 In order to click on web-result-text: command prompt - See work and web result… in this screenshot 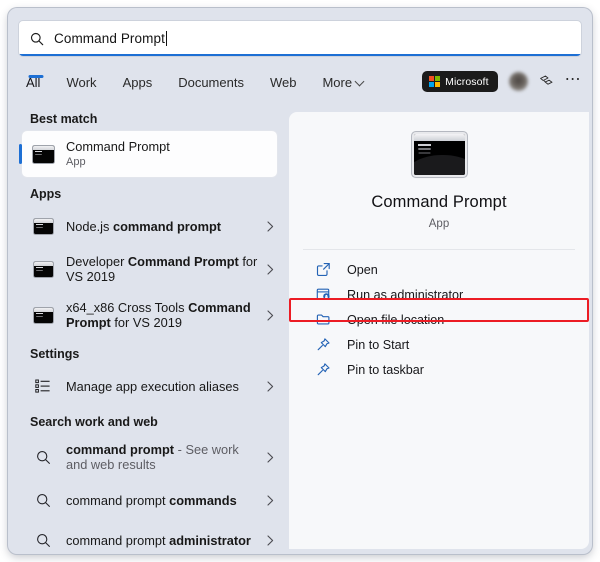, I will do `click(164, 457)`.